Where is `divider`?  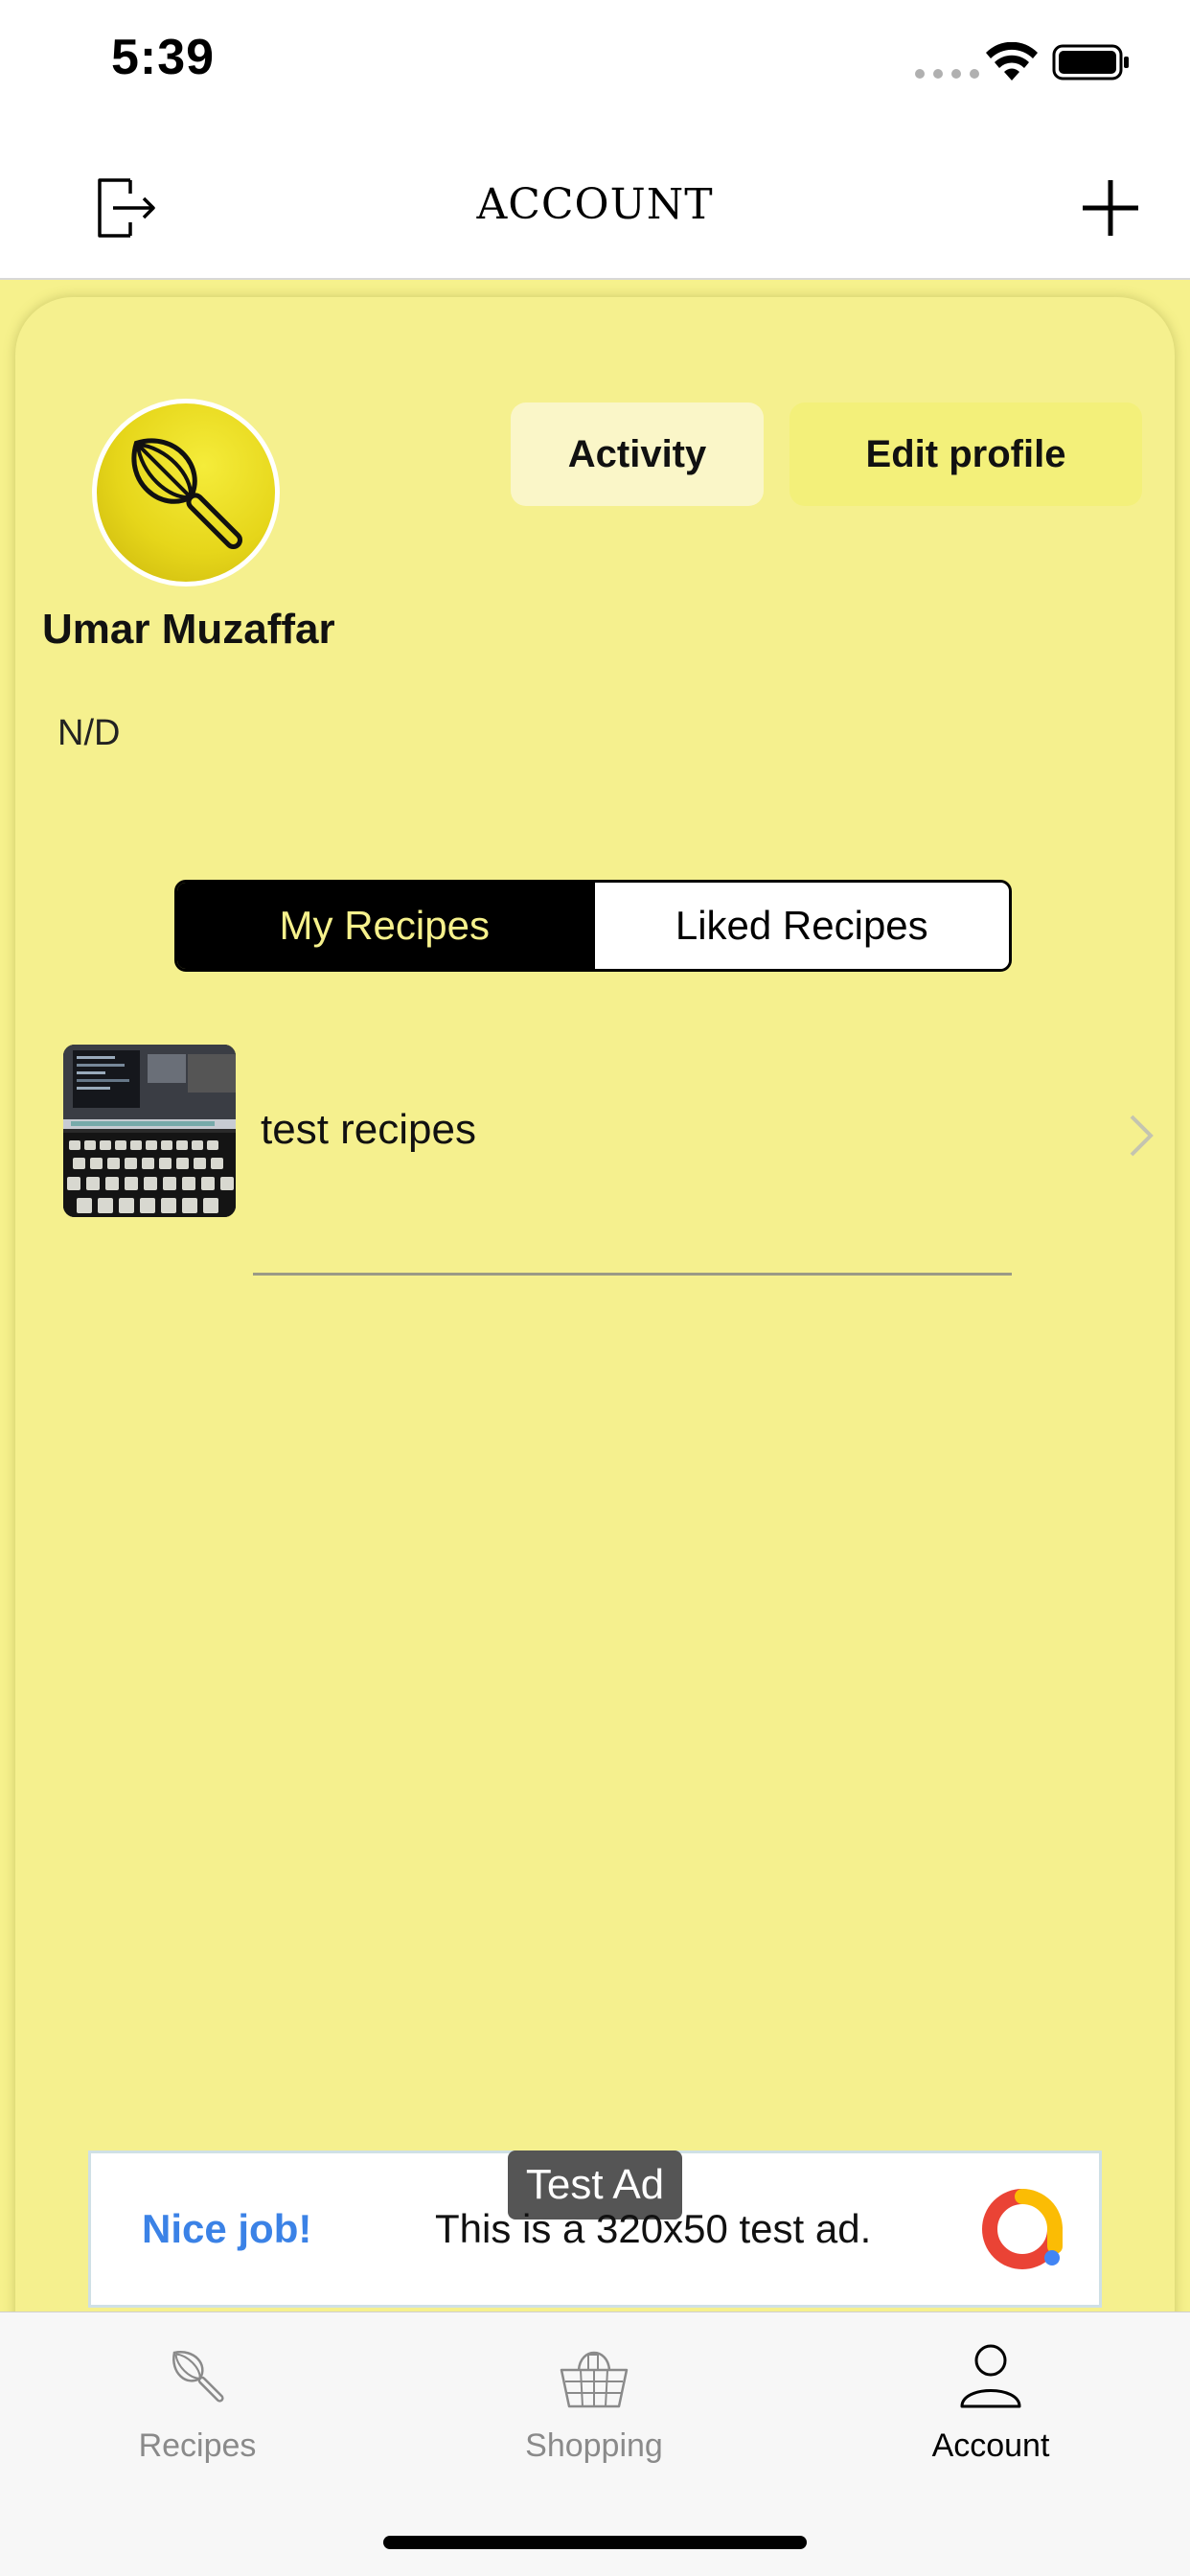 divider is located at coordinates (633, 1274).